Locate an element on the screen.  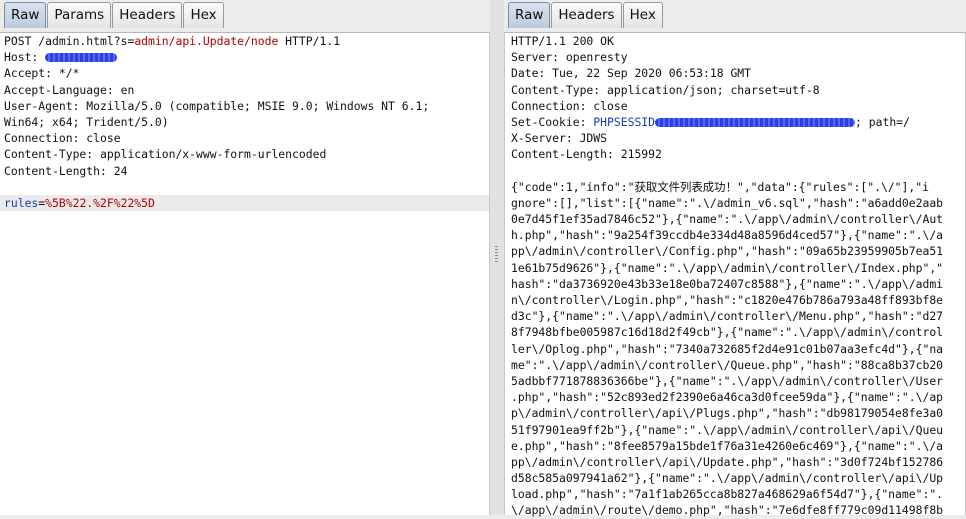
request-protocol: HTTP/1.1 is located at coordinates (309, 41).